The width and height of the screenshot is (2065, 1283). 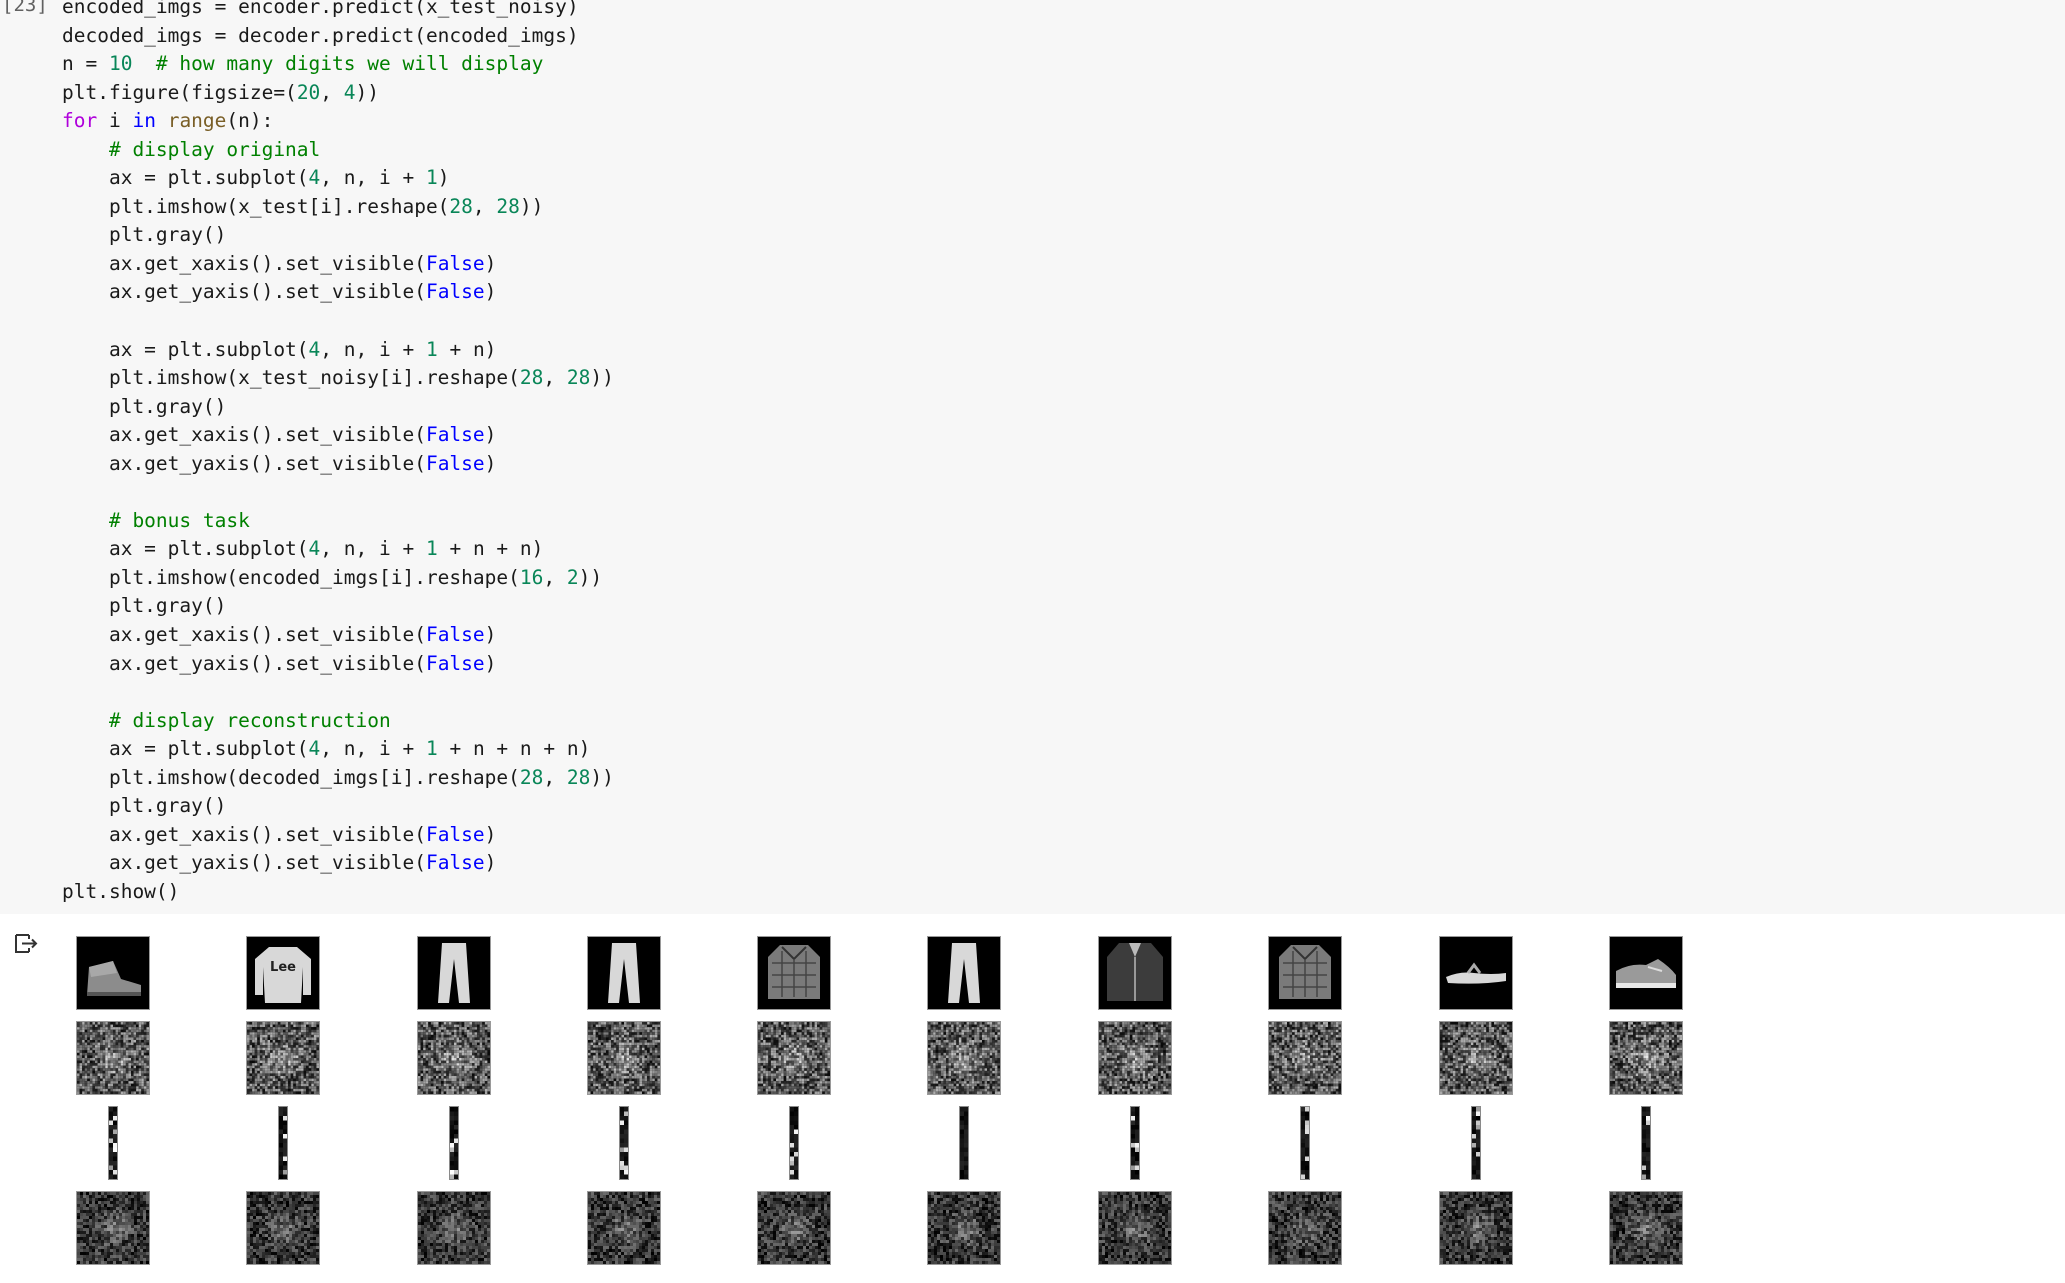 What do you see at coordinates (338, 721) in the screenshot?
I see `code-line: # display reconstruction` at bounding box center [338, 721].